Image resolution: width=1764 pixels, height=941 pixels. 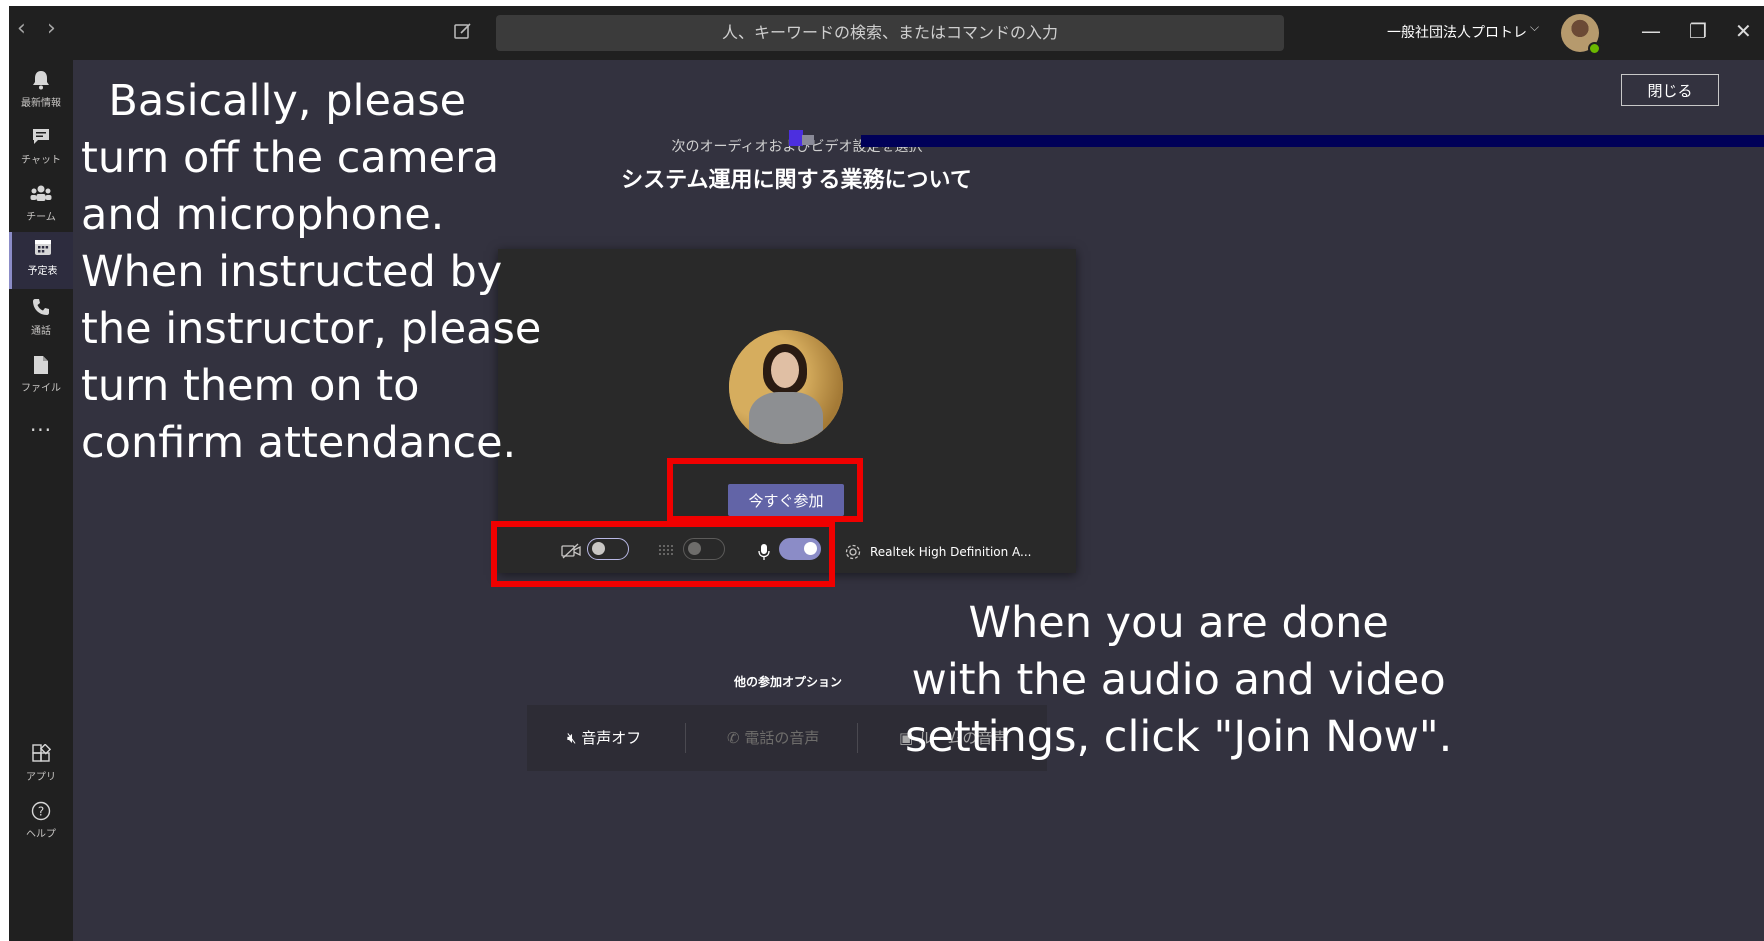 I want to click on apps-icon, so click(x=41, y=754).